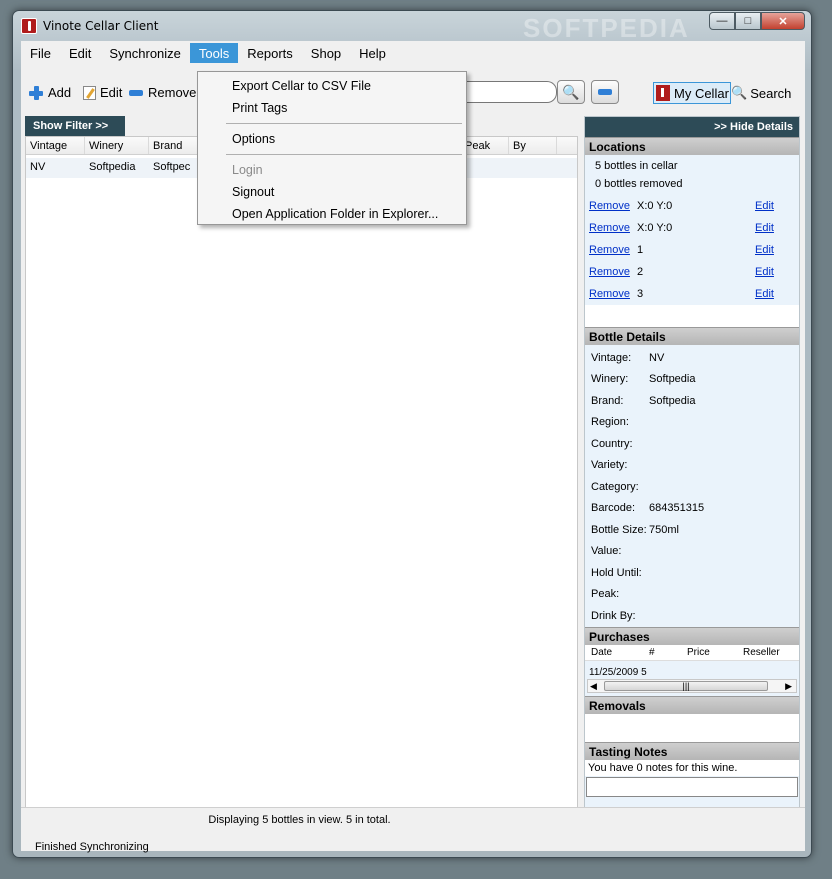 This screenshot has width=832, height=879. I want to click on bottles-in-cellar: 5 bottles in cellar, so click(636, 166).